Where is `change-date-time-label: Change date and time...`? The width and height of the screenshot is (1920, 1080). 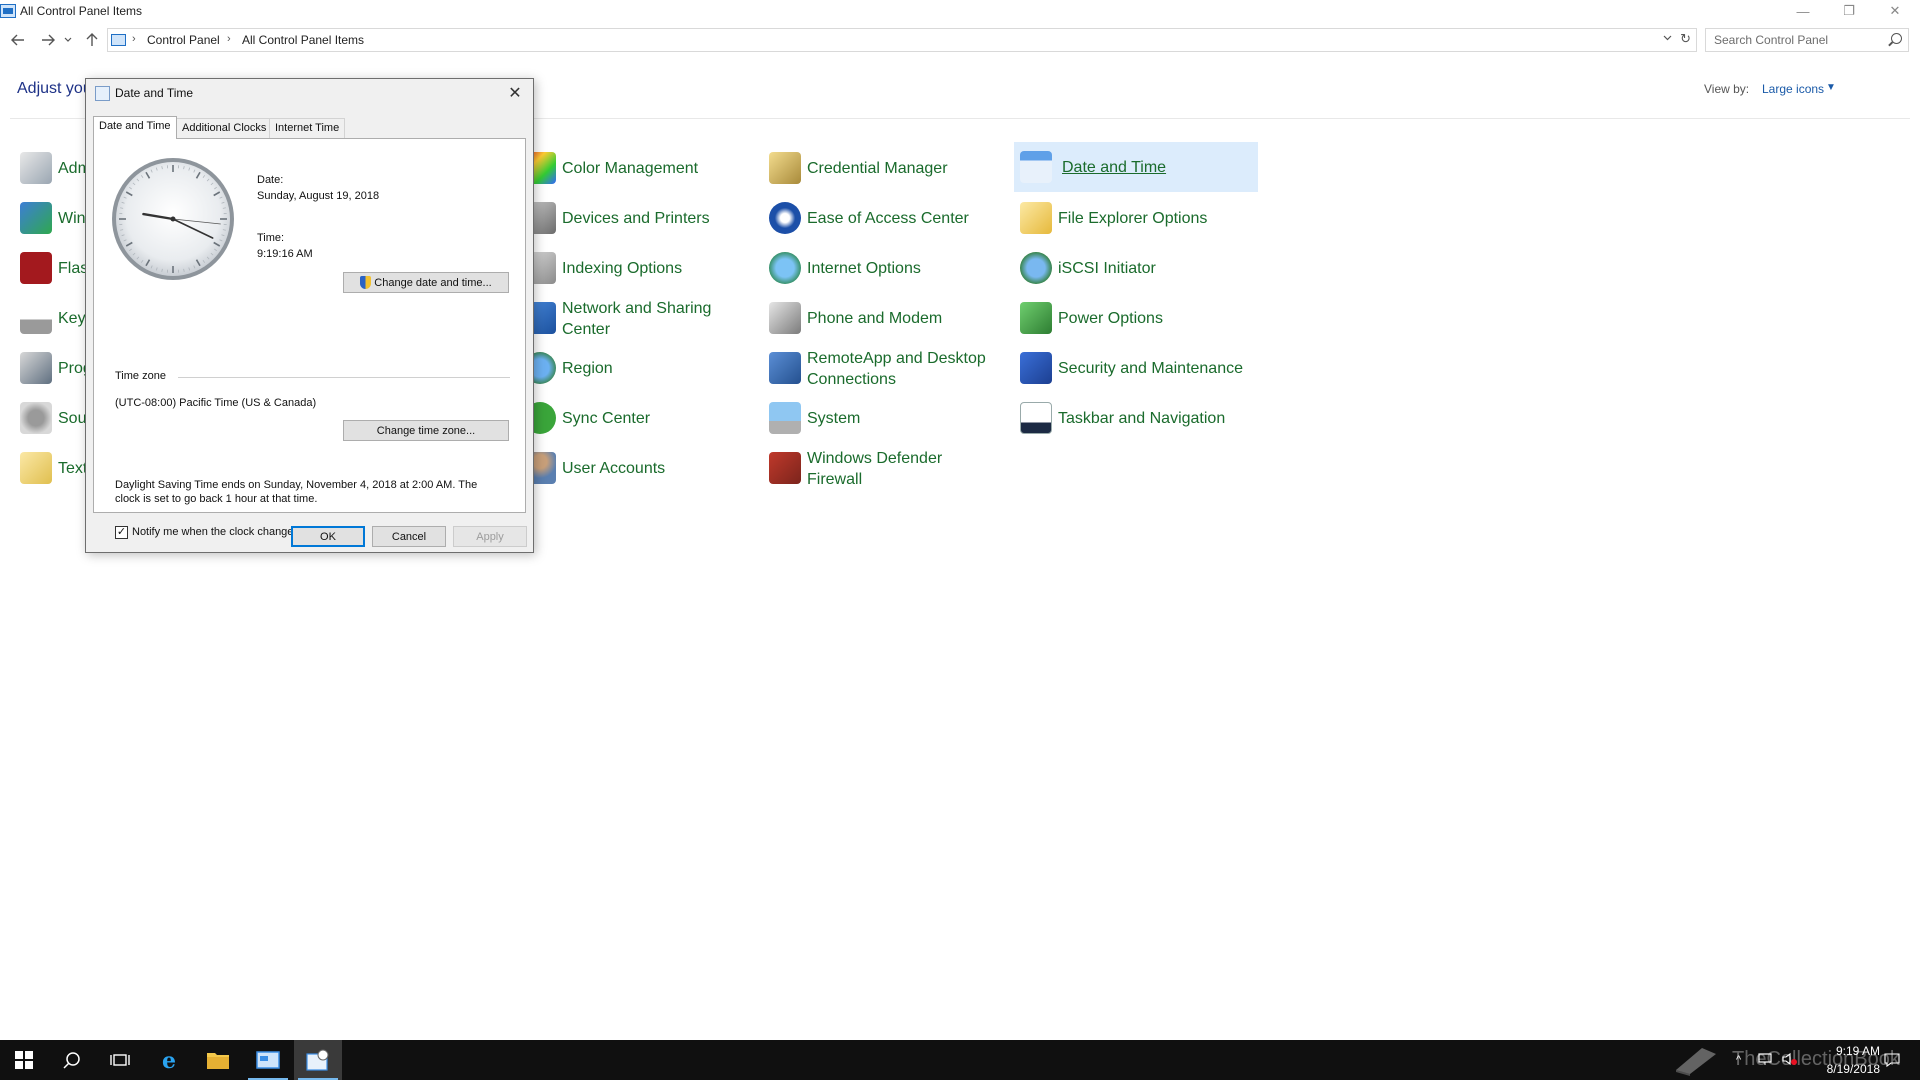 change-date-time-label: Change date and time... is located at coordinates (433, 282).